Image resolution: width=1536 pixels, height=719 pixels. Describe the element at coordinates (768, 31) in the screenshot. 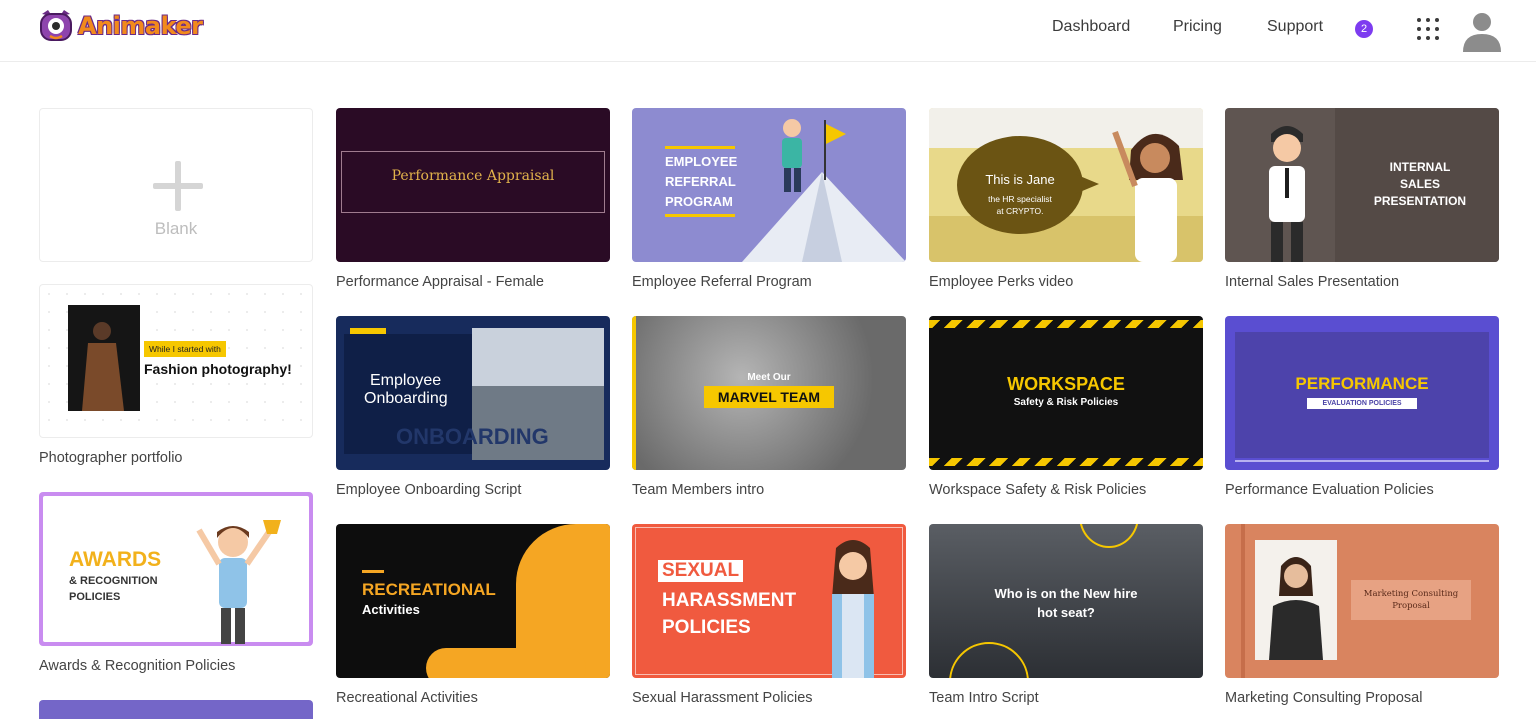

I see `top-header: Animaker Dashboard Pricing Support 2` at that location.